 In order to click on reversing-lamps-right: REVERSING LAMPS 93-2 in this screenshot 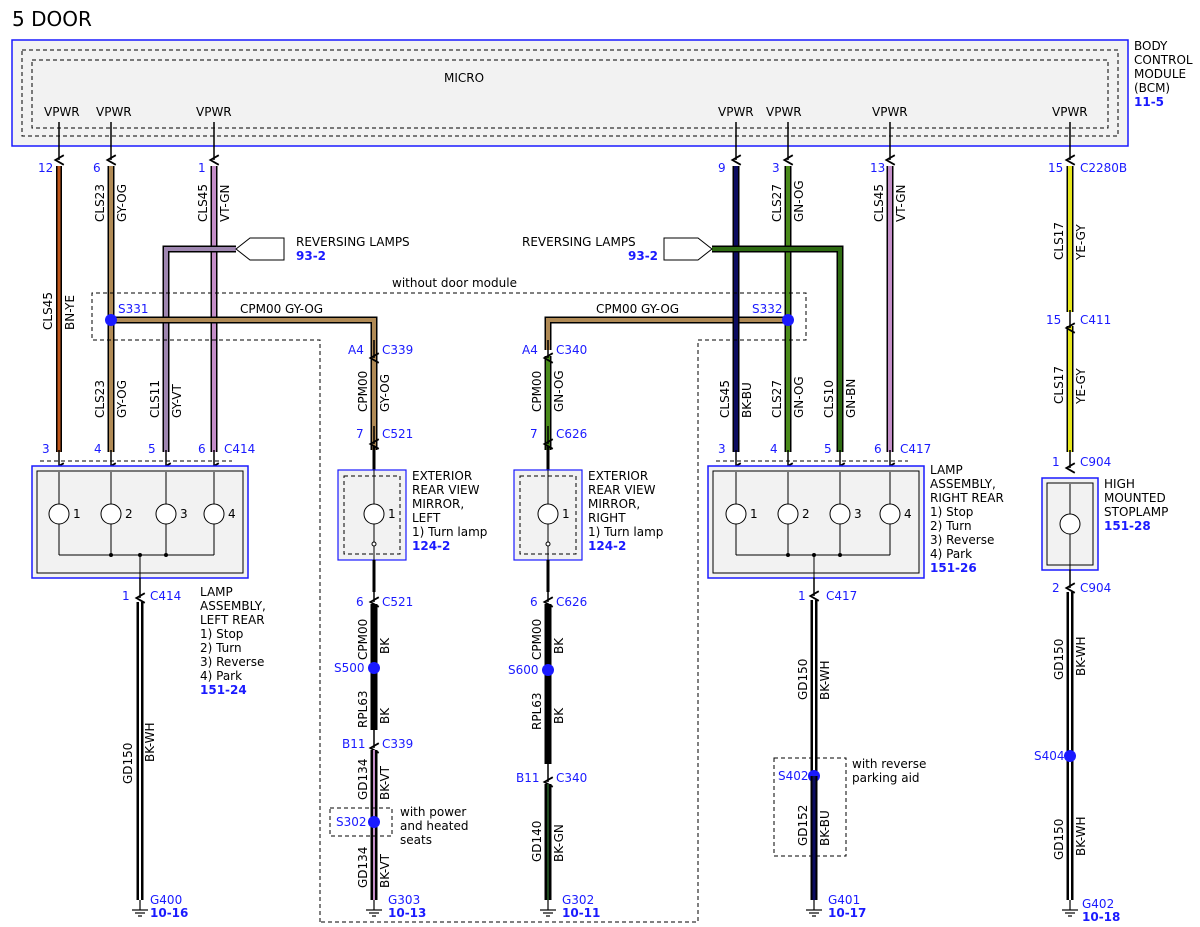, I will do `click(617, 249)`.